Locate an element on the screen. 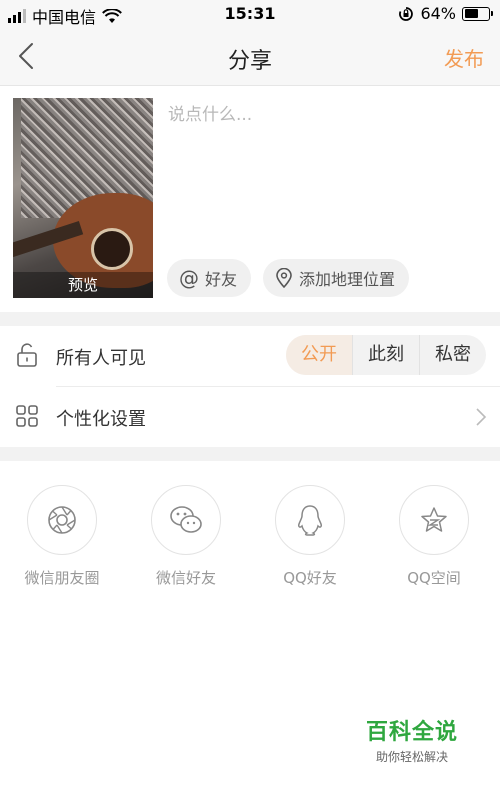  status-bar: 中国电信 15:31 64% is located at coordinates (250, 14).